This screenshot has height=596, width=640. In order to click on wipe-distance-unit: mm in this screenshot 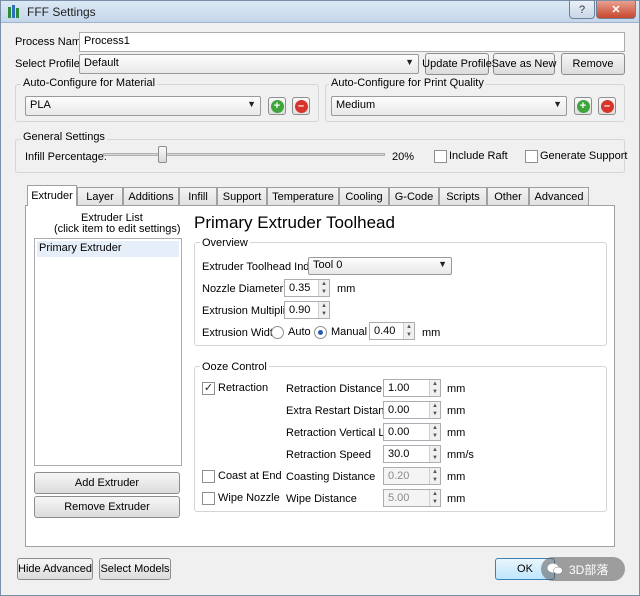, I will do `click(456, 499)`.